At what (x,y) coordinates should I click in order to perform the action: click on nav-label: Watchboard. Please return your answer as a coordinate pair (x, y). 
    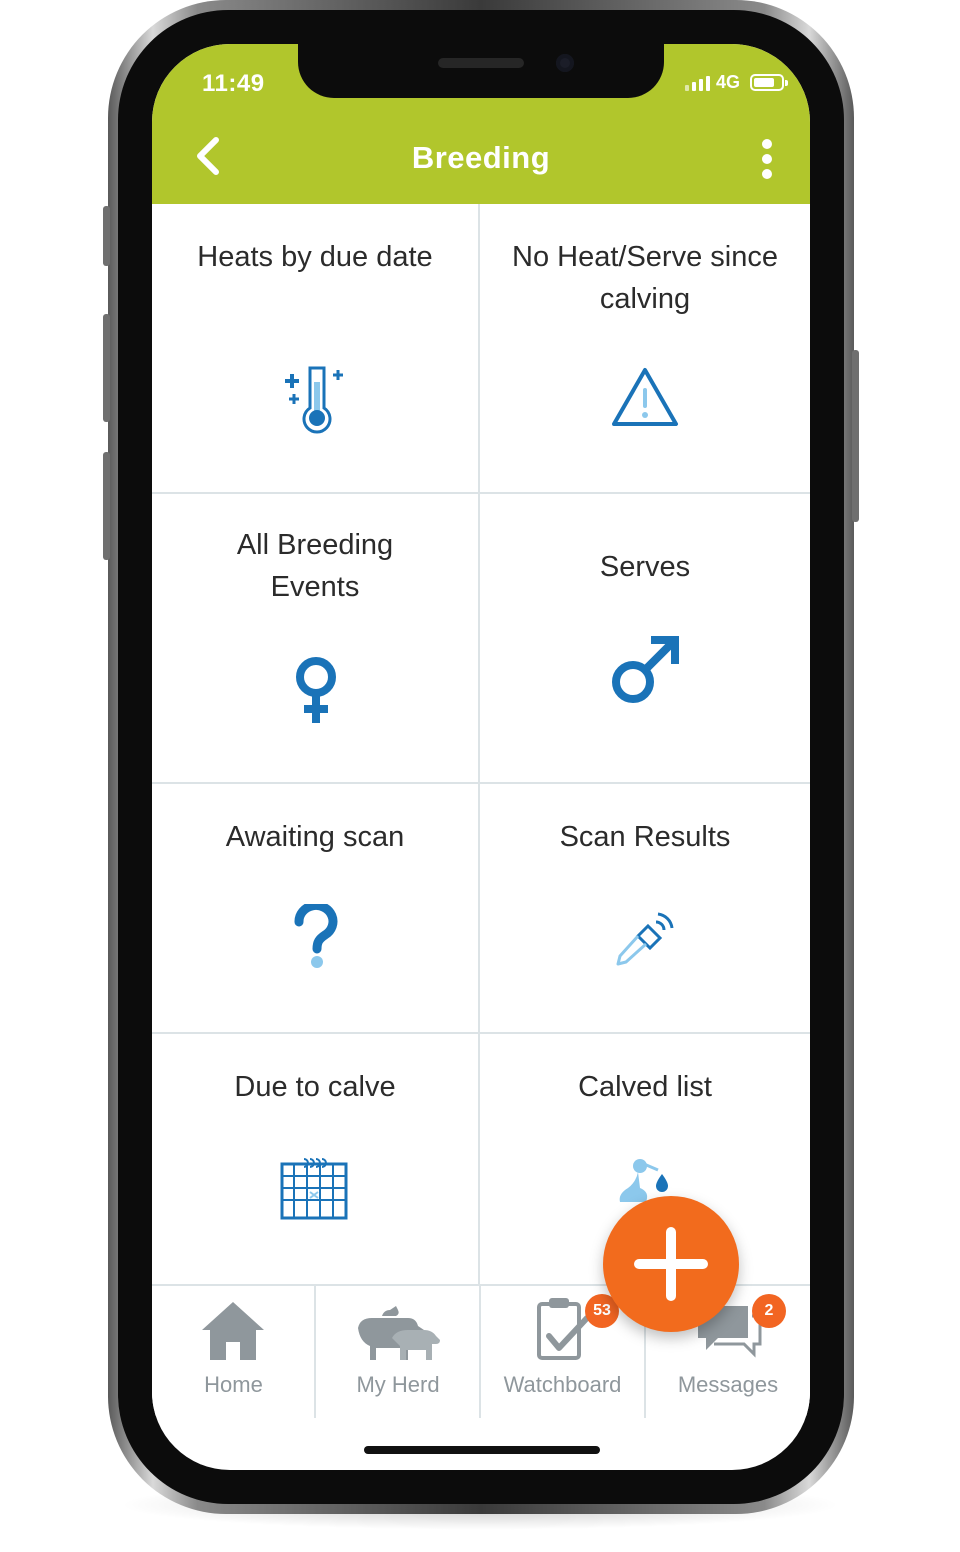
    Looking at the image, I should click on (562, 1384).